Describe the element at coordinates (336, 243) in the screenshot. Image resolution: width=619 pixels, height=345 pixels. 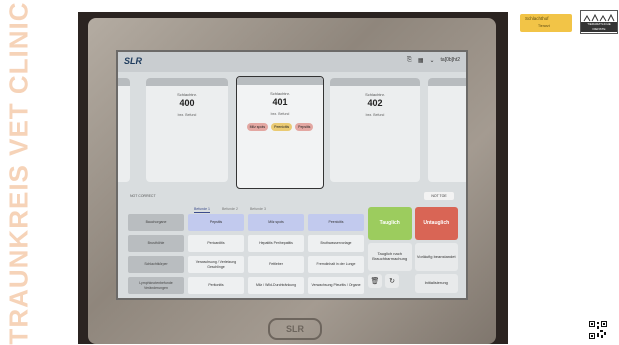
I see `finding-button: Bruthwasservorlage` at that location.